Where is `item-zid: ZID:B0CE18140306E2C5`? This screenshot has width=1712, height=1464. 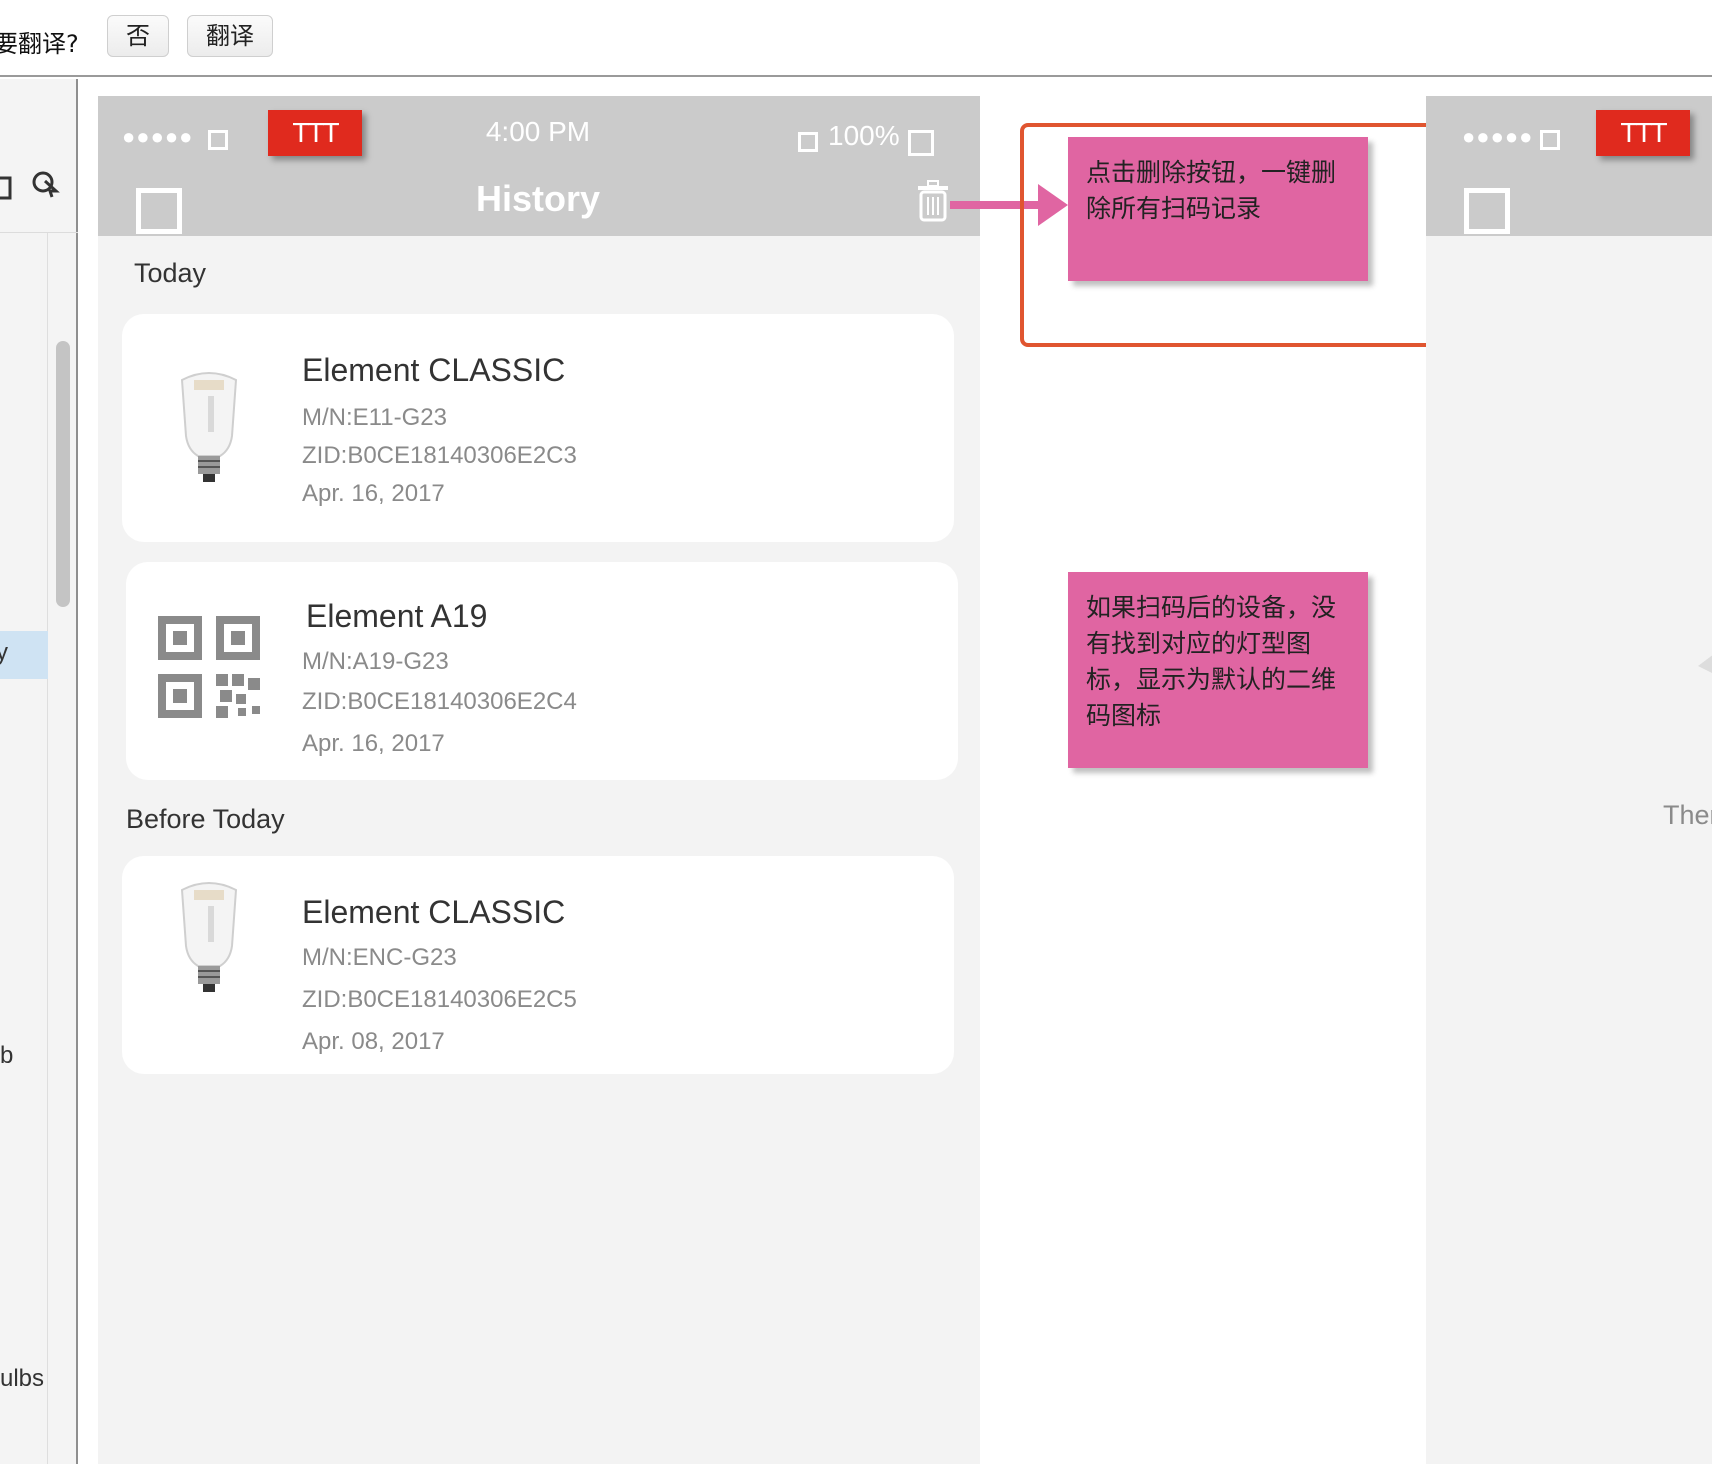 item-zid: ZID:B0CE18140306E2C5 is located at coordinates (439, 999).